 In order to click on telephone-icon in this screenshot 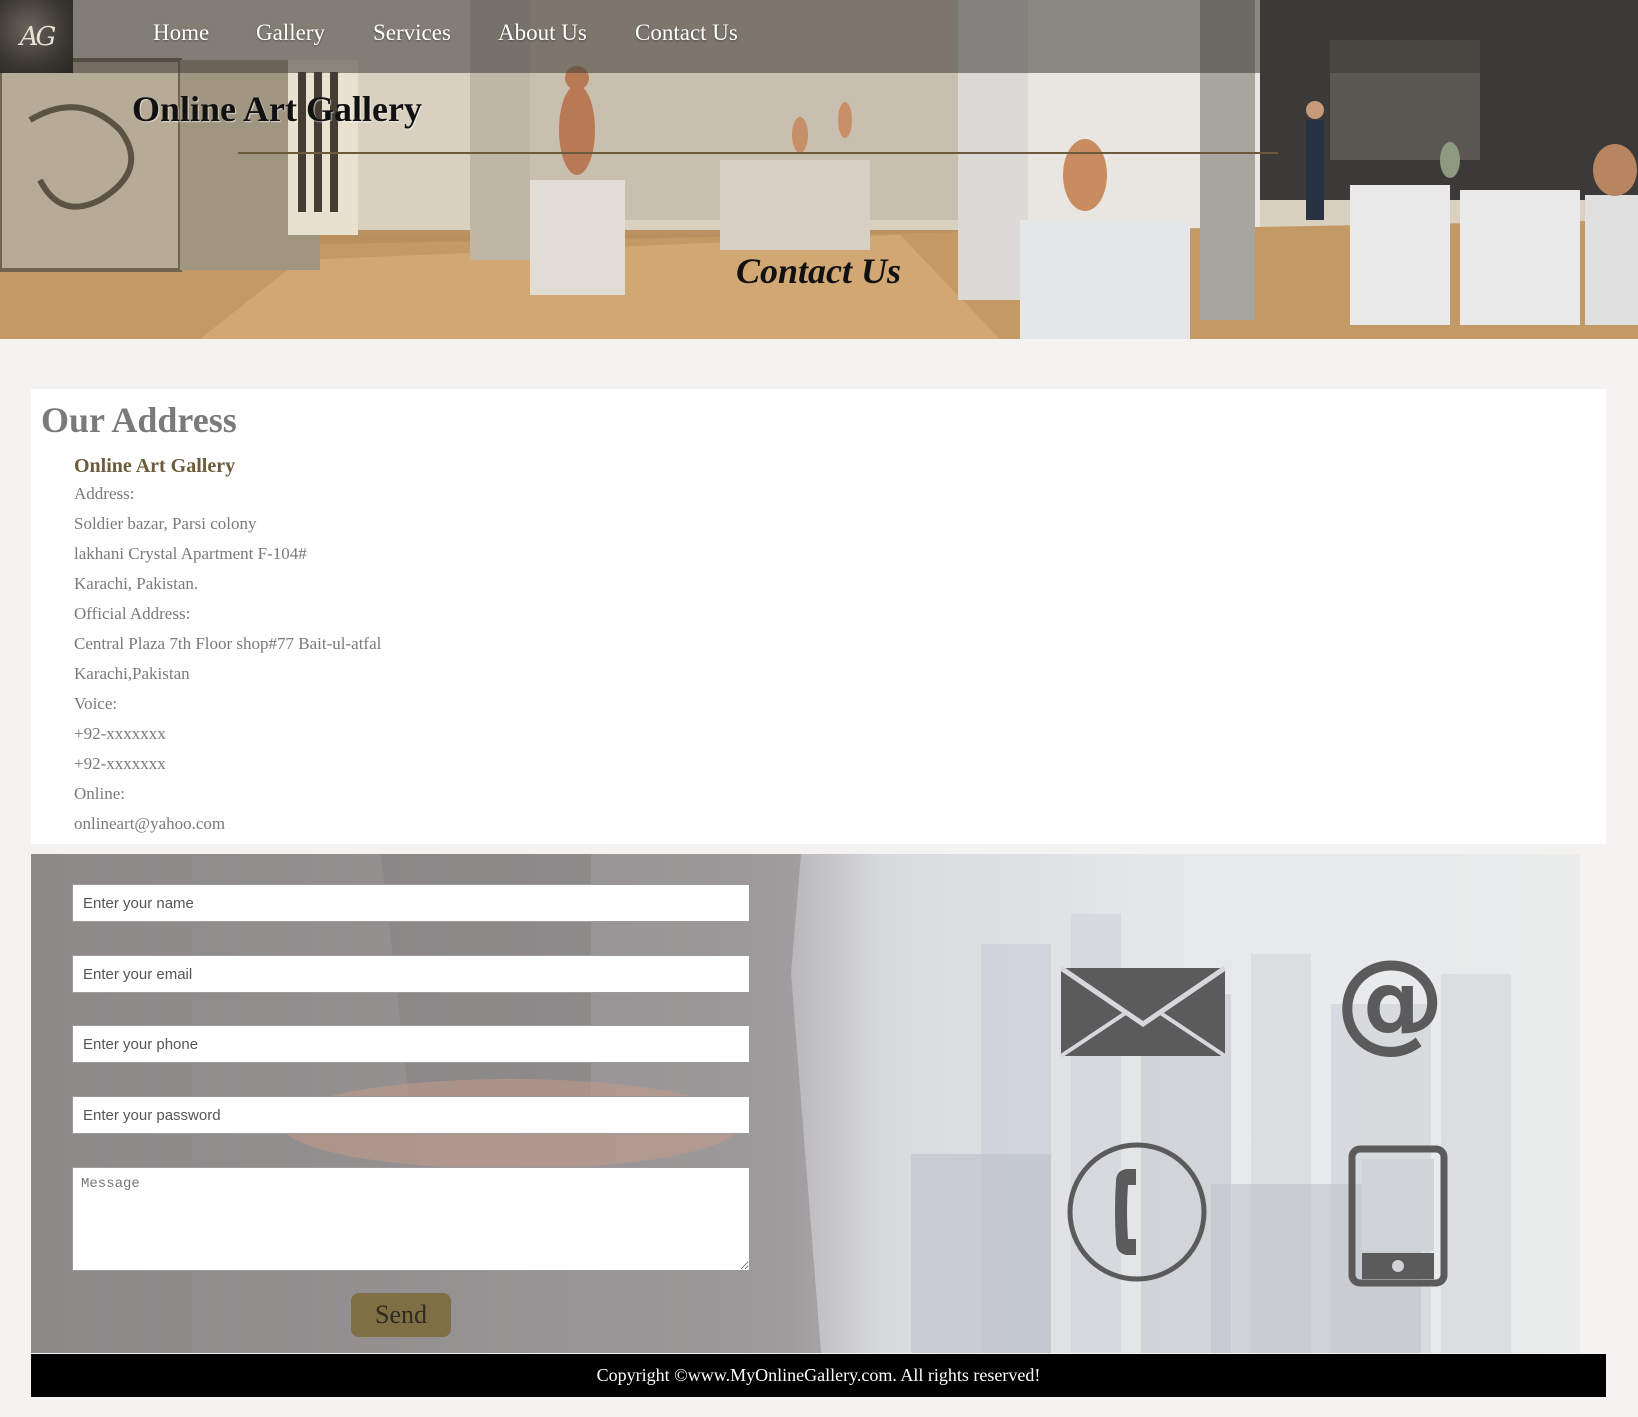, I will do `click(1137, 1212)`.